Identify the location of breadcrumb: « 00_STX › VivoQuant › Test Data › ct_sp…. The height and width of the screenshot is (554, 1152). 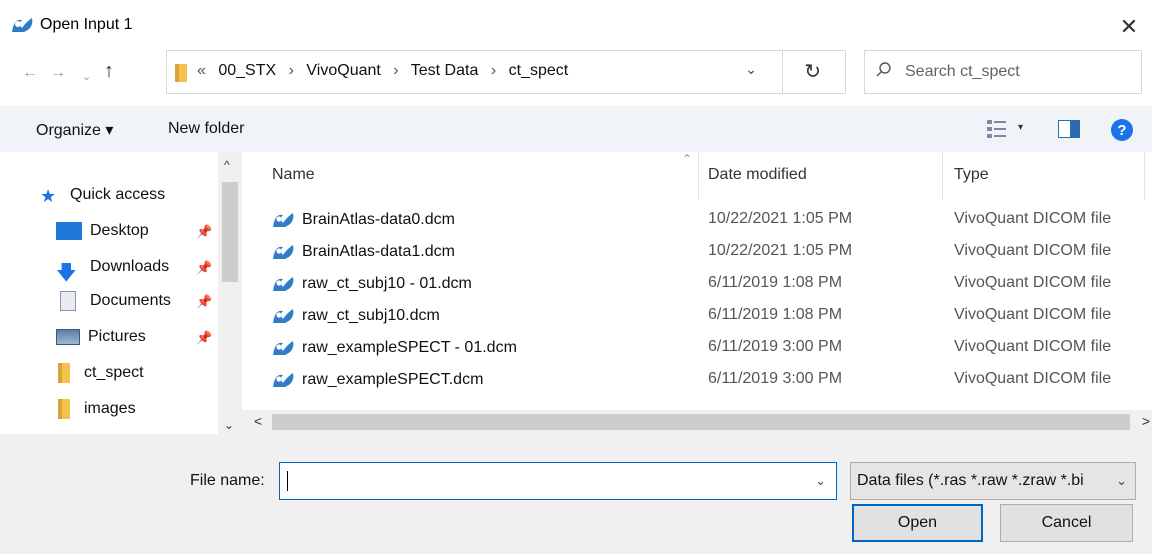
(382, 71).